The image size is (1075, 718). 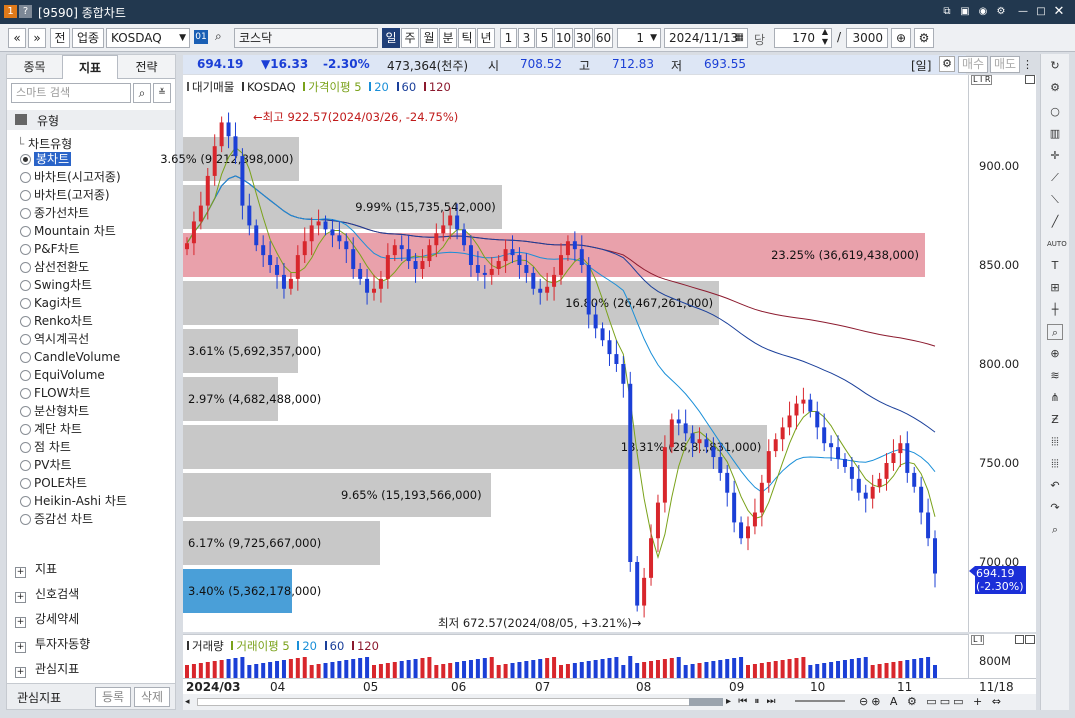 I want to click on chart-type-option: 종가선차트, so click(x=54, y=213).